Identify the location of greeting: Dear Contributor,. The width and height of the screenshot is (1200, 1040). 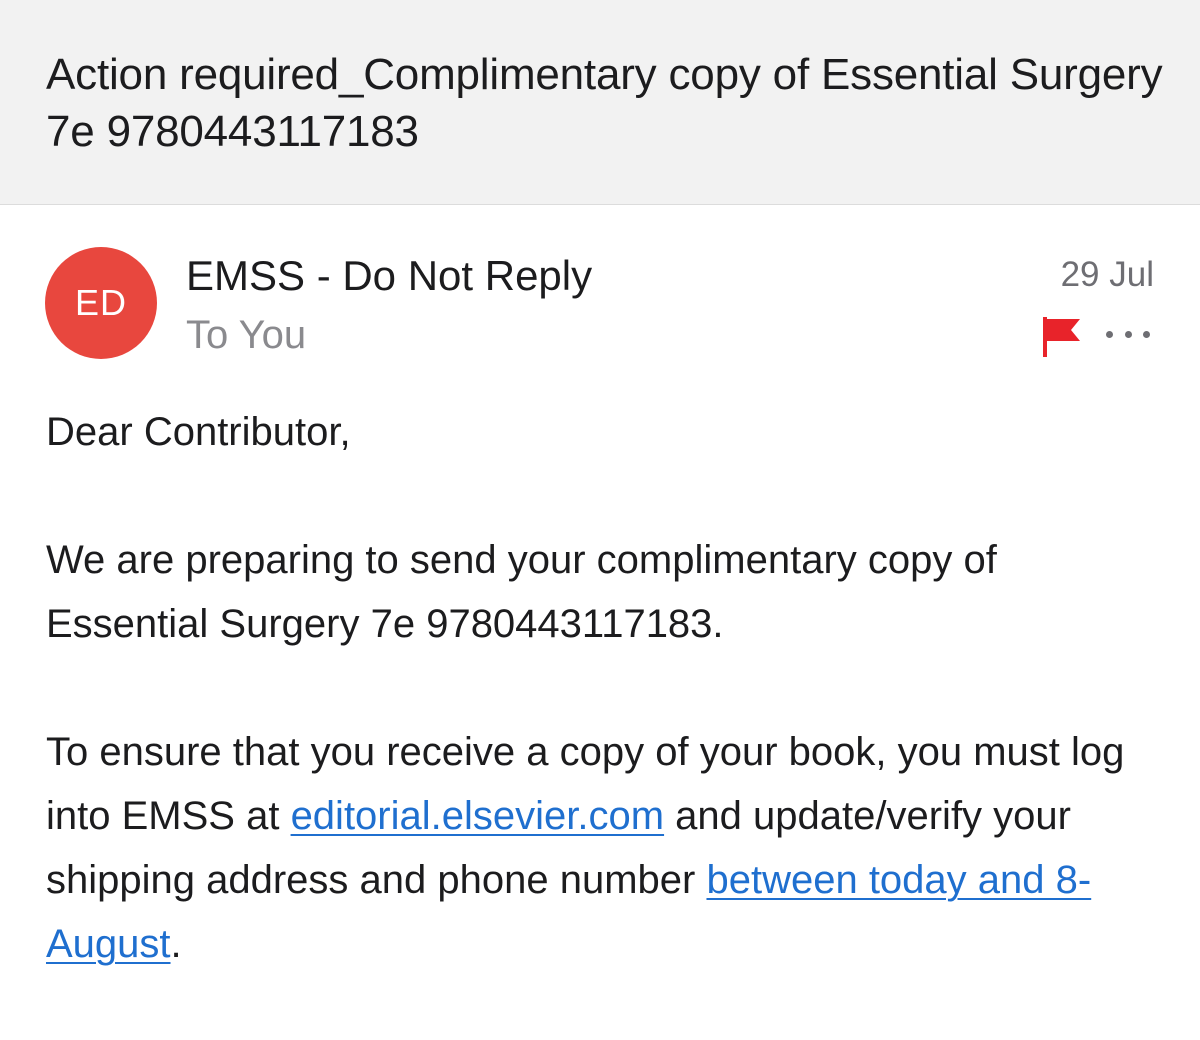
(198, 432).